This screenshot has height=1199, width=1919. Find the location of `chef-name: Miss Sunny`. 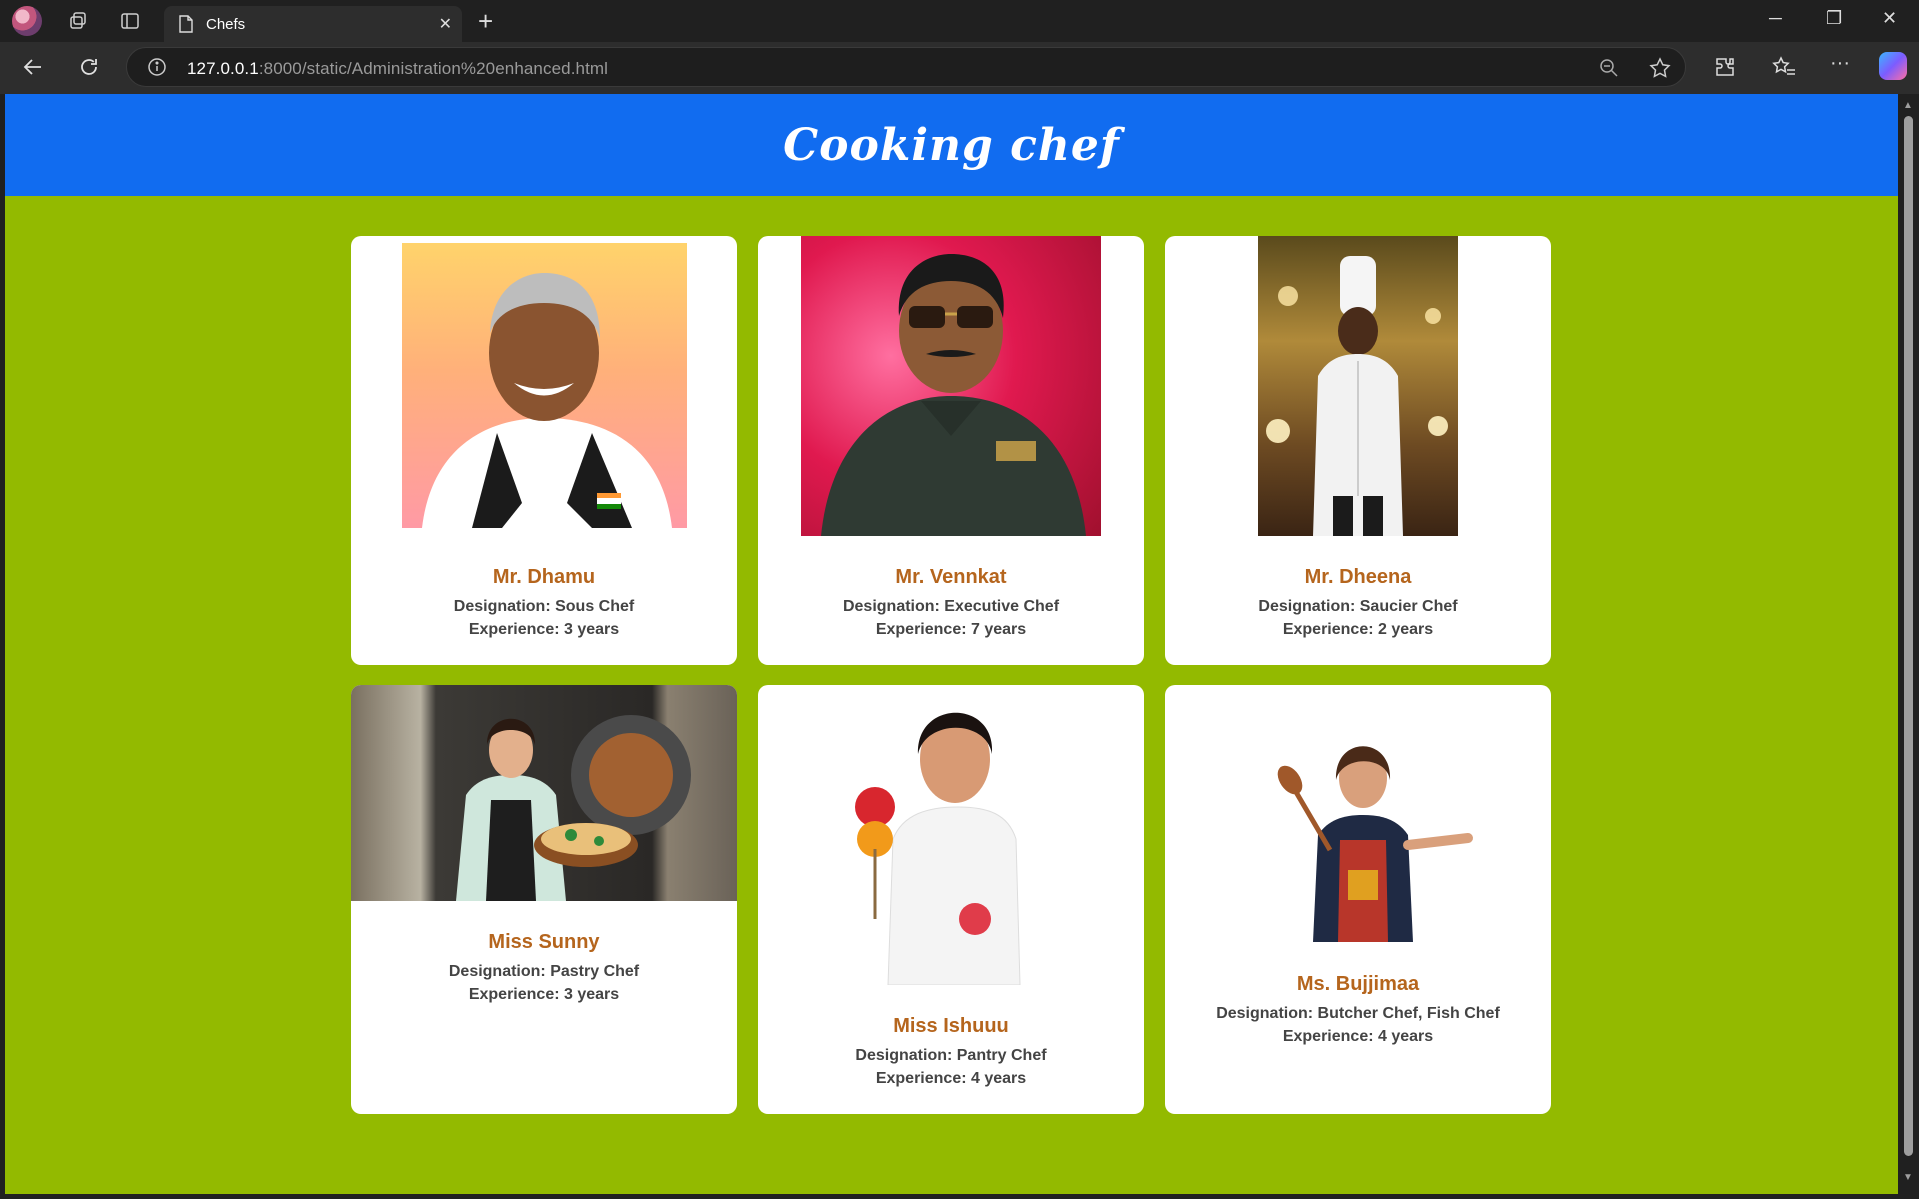

chef-name: Miss Sunny is located at coordinates (544, 942).